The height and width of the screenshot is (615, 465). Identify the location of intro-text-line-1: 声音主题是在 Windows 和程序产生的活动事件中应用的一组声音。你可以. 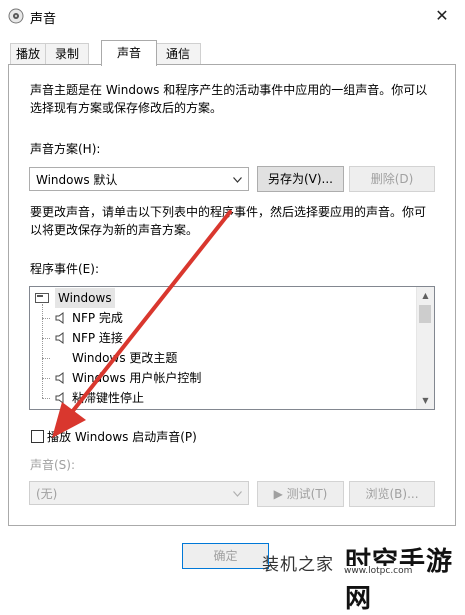
(229, 90).